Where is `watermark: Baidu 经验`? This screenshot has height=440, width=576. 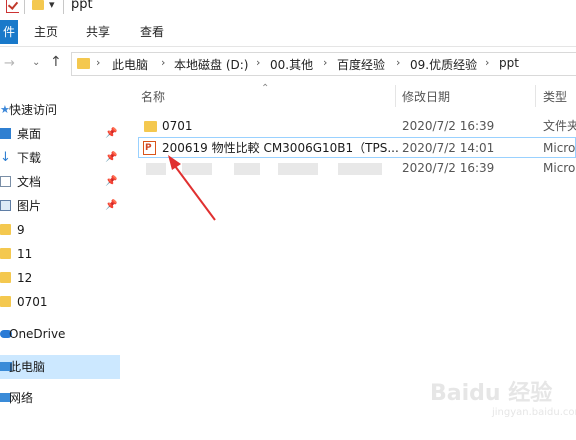
watermark: Baidu 经验 is located at coordinates (491, 393).